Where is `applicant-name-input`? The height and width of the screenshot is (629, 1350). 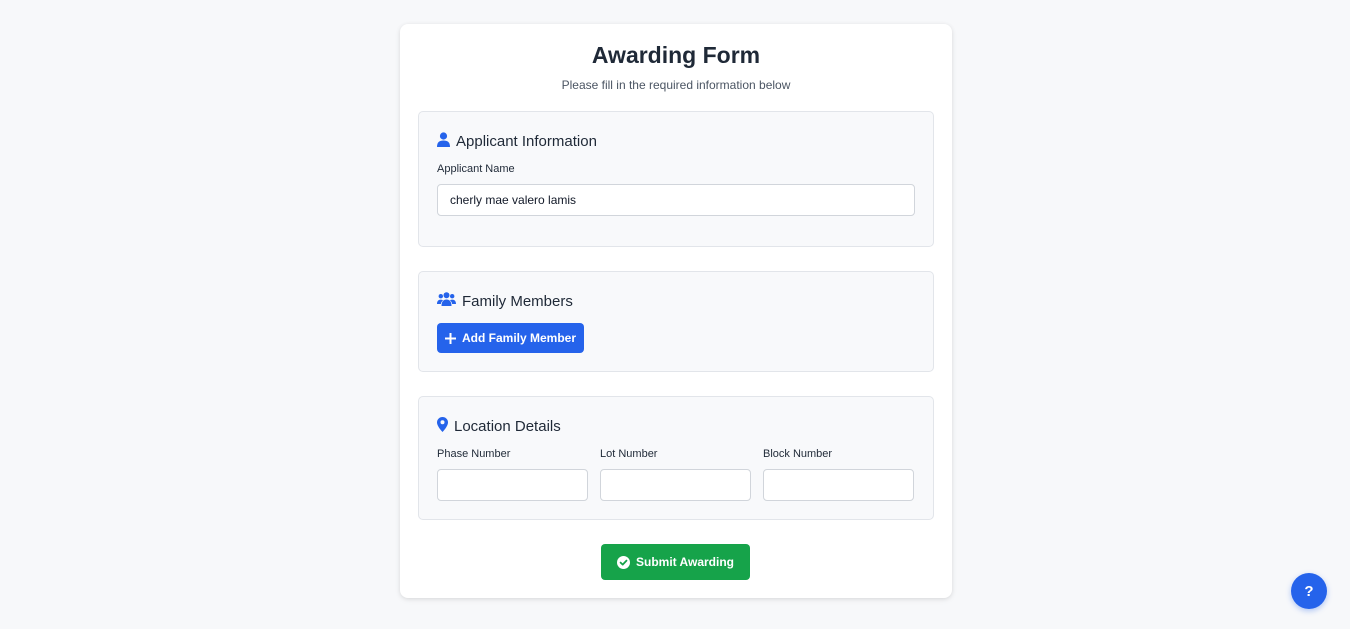
applicant-name-input is located at coordinates (676, 200).